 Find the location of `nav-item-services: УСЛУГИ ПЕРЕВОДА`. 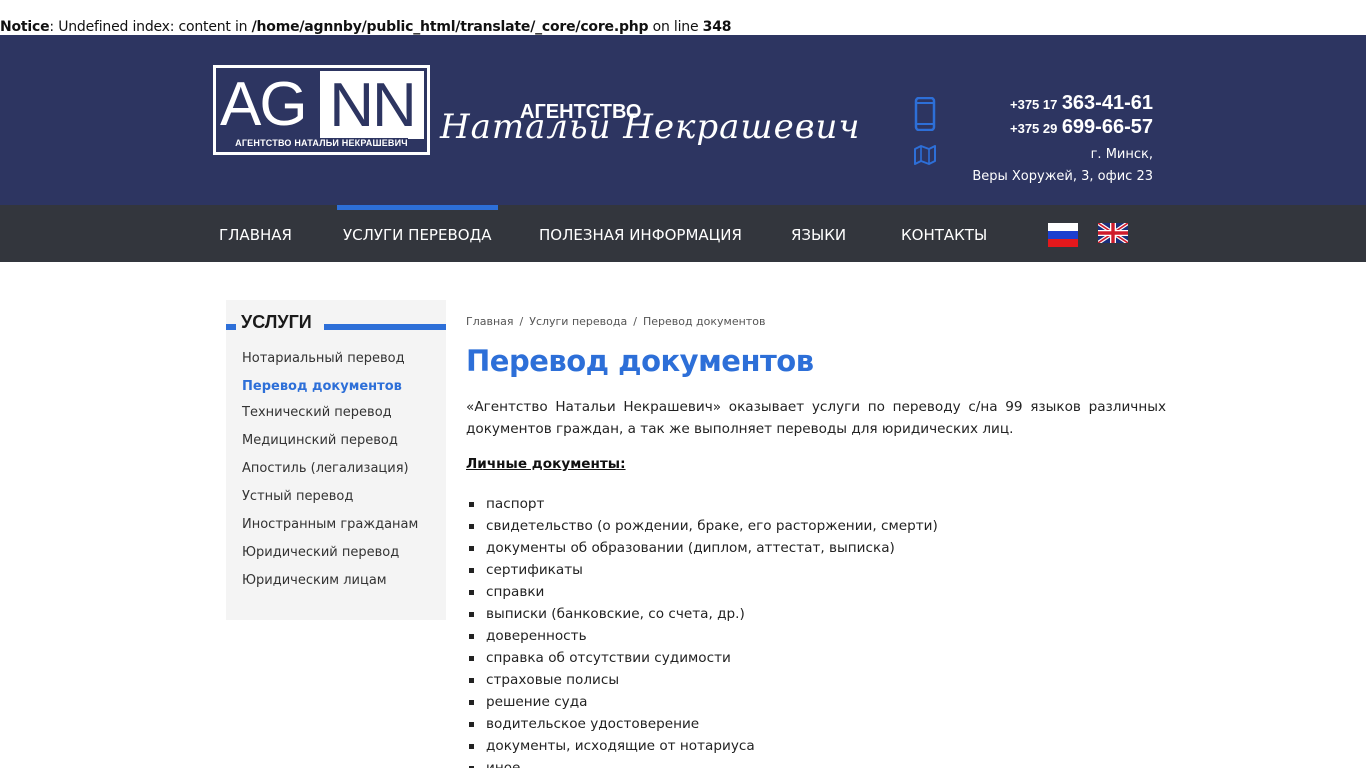

nav-item-services: УСЛУГИ ПЕРЕВОДА is located at coordinates (417, 233).